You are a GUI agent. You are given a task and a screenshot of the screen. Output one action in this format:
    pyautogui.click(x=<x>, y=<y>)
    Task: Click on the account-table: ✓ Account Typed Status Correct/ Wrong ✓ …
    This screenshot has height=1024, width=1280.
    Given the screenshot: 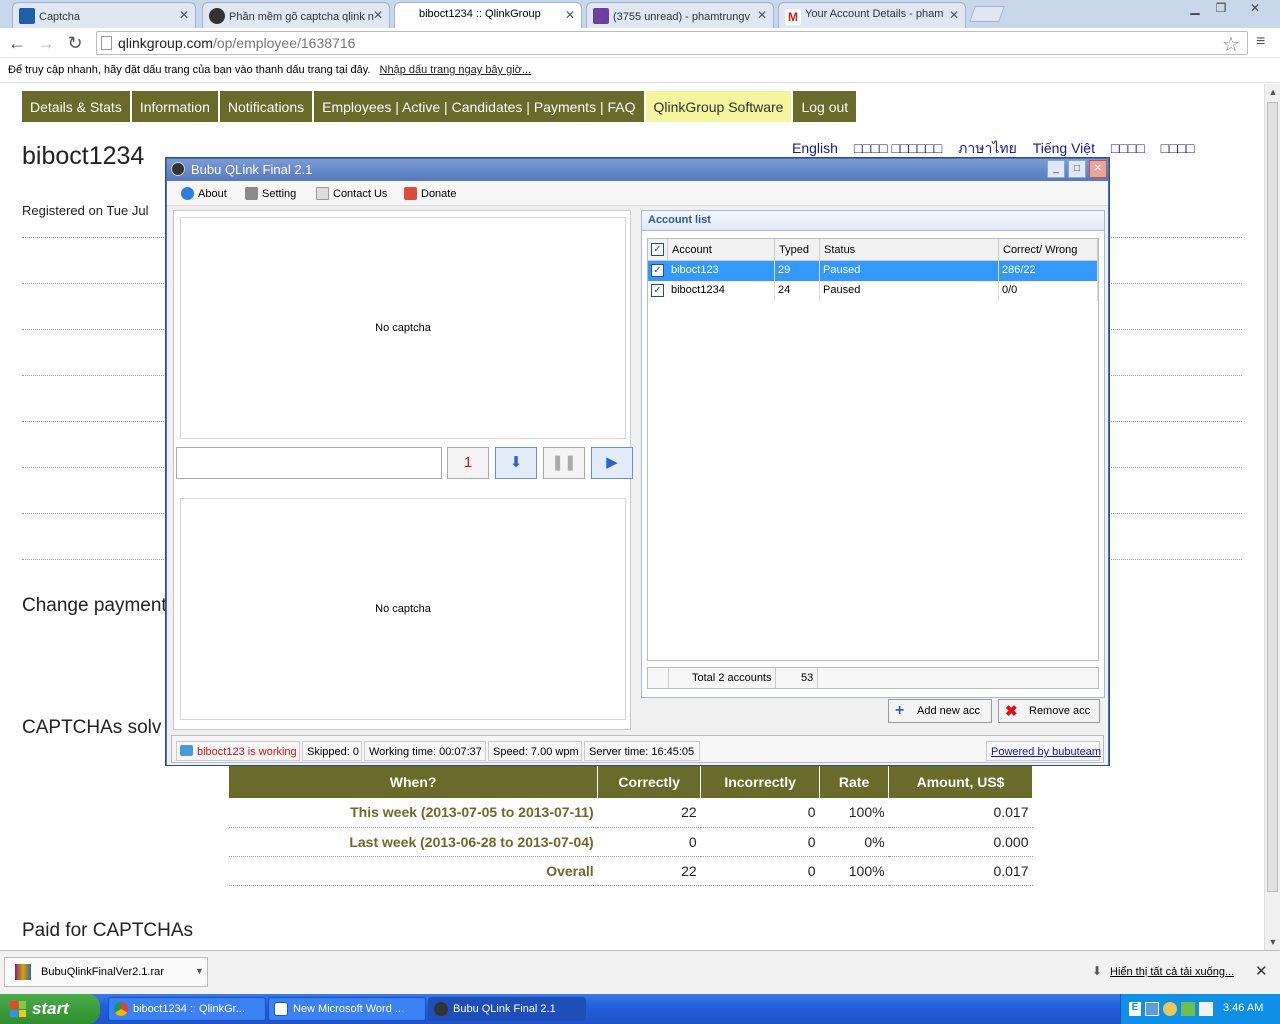 What is the action you would take?
    pyautogui.click(x=873, y=449)
    